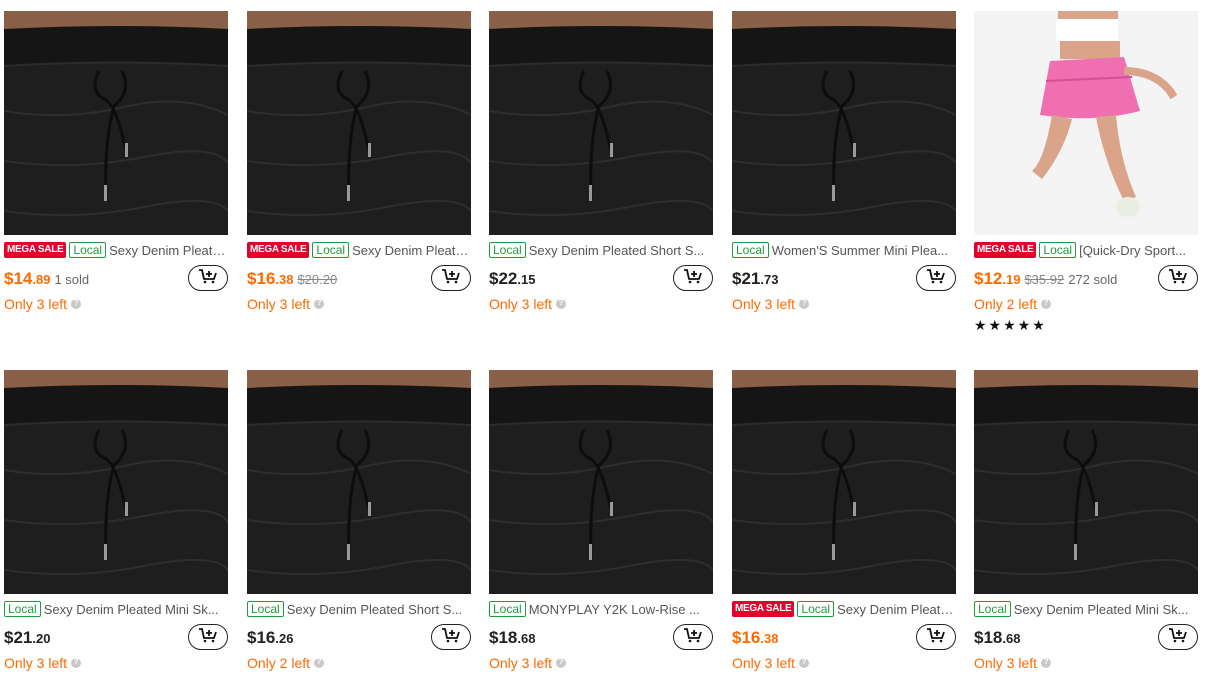 Image resolution: width=1208 pixels, height=682 pixels. What do you see at coordinates (27, 638) in the screenshot?
I see `price: $21.20` at bounding box center [27, 638].